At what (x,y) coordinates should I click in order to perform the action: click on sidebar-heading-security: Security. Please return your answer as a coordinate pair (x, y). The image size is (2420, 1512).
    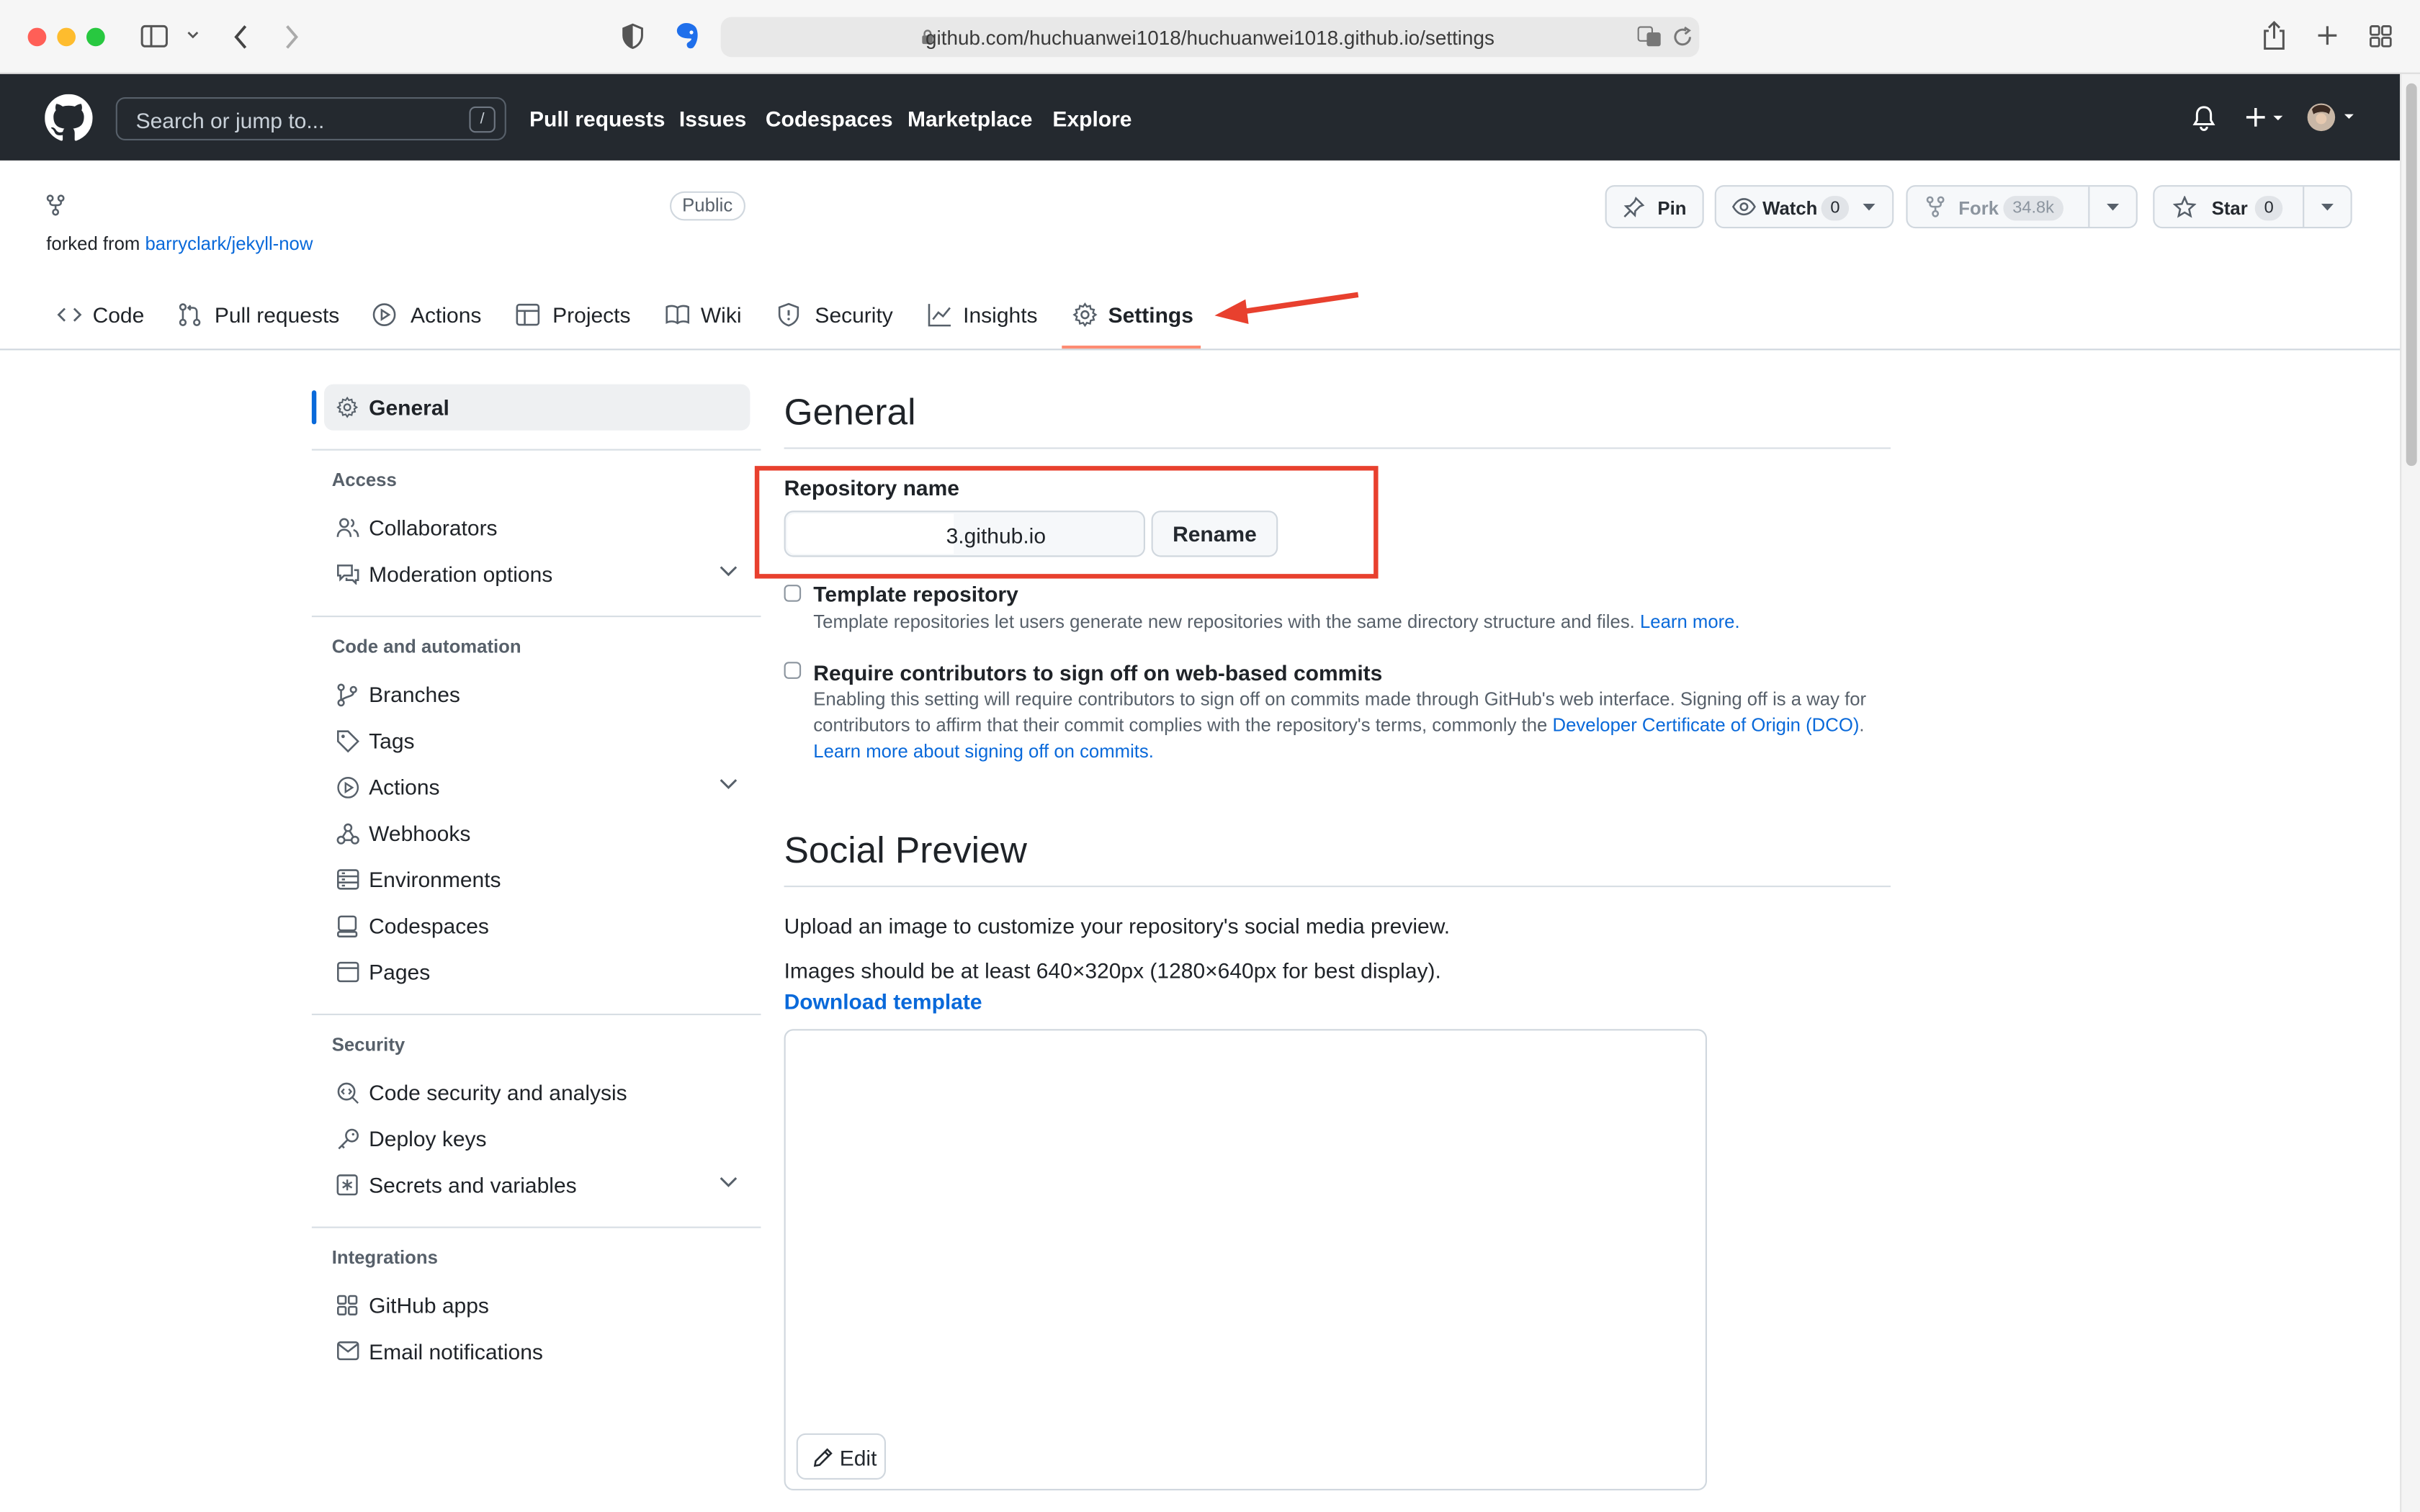
    Looking at the image, I should click on (368, 1044).